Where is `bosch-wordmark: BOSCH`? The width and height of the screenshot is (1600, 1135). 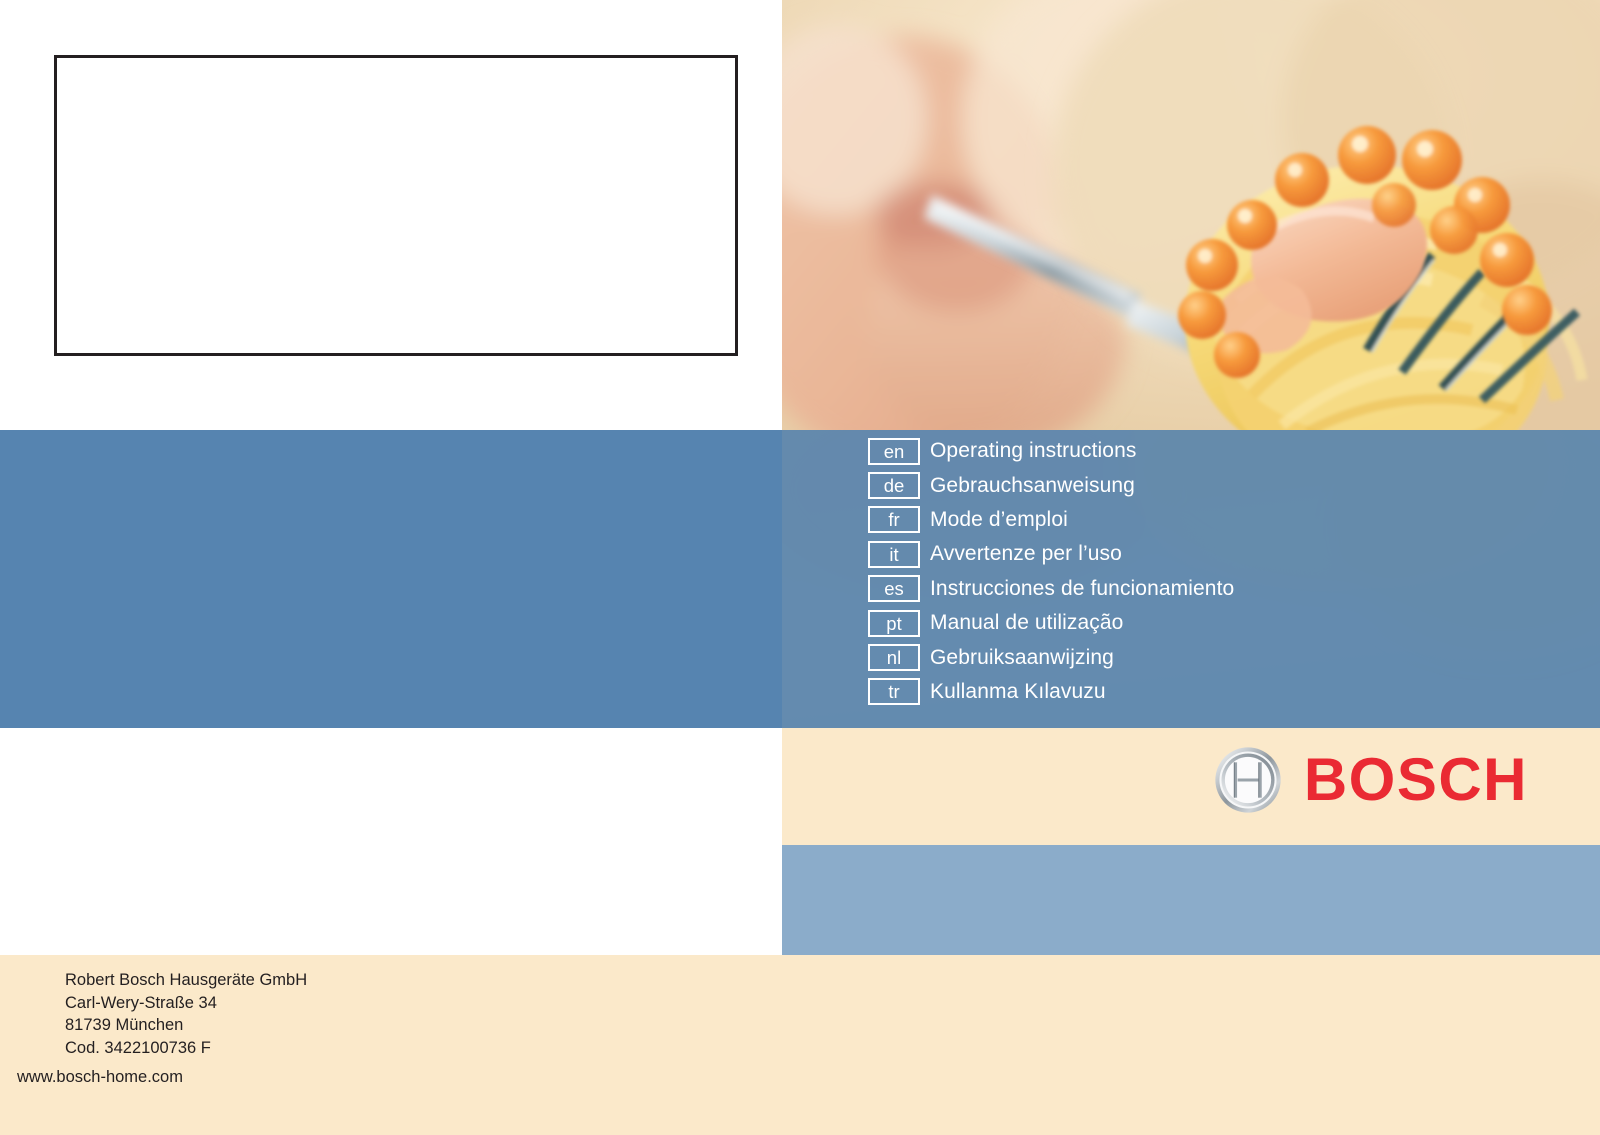 bosch-wordmark: BOSCH is located at coordinates (1415, 779).